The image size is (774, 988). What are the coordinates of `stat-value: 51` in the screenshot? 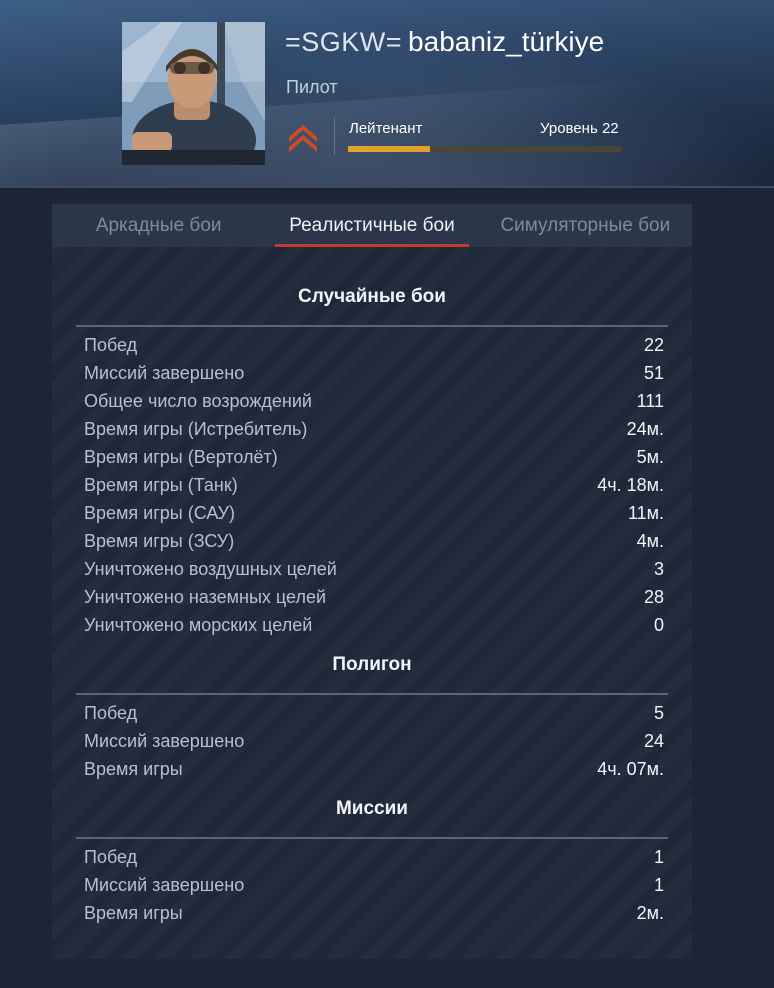 It's located at (653, 373).